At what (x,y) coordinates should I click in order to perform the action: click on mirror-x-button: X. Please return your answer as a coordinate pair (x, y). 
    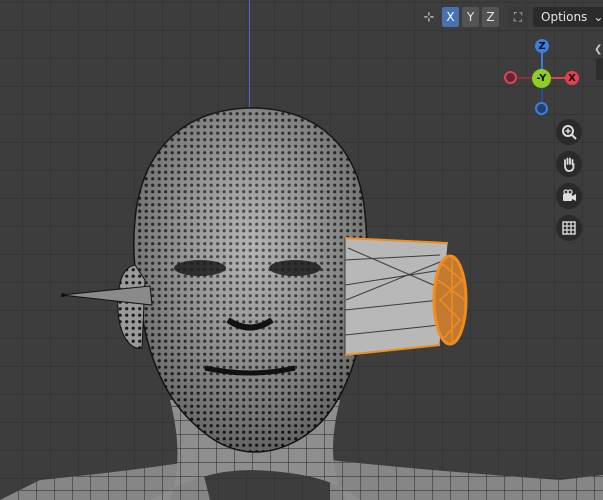
    Looking at the image, I should click on (450, 17).